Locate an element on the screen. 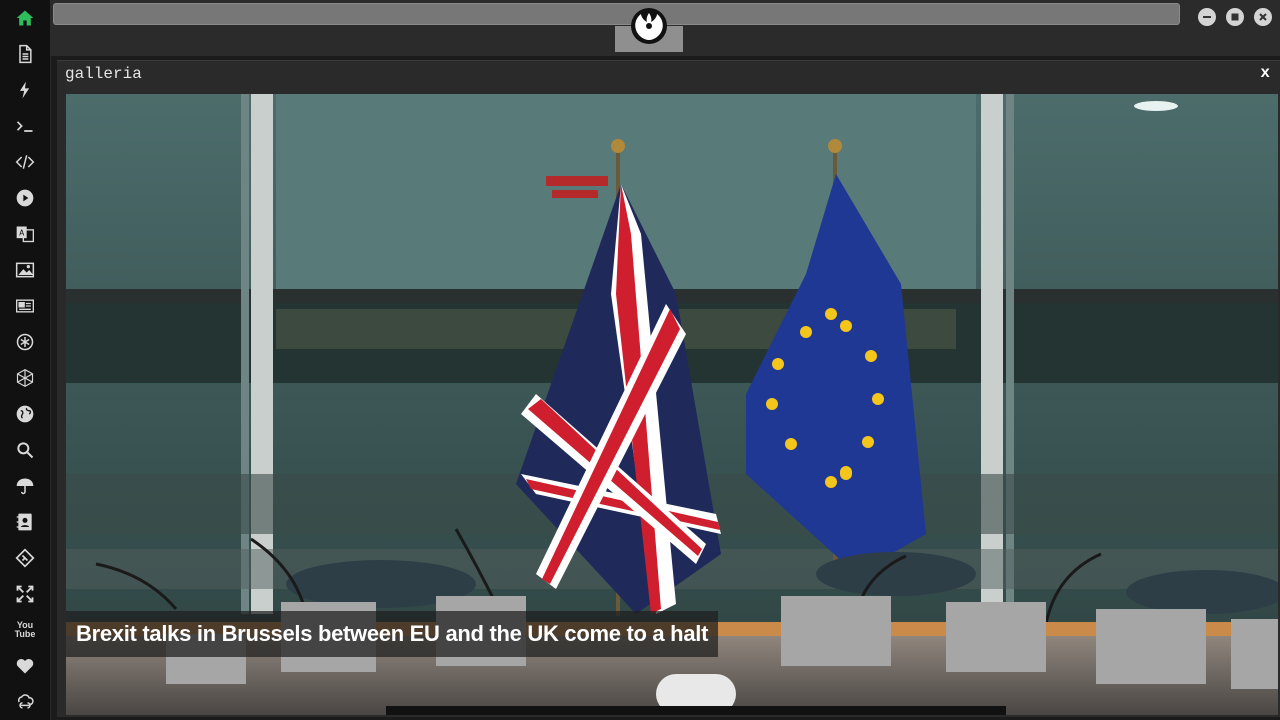  translate-icon: A is located at coordinates (25, 234).